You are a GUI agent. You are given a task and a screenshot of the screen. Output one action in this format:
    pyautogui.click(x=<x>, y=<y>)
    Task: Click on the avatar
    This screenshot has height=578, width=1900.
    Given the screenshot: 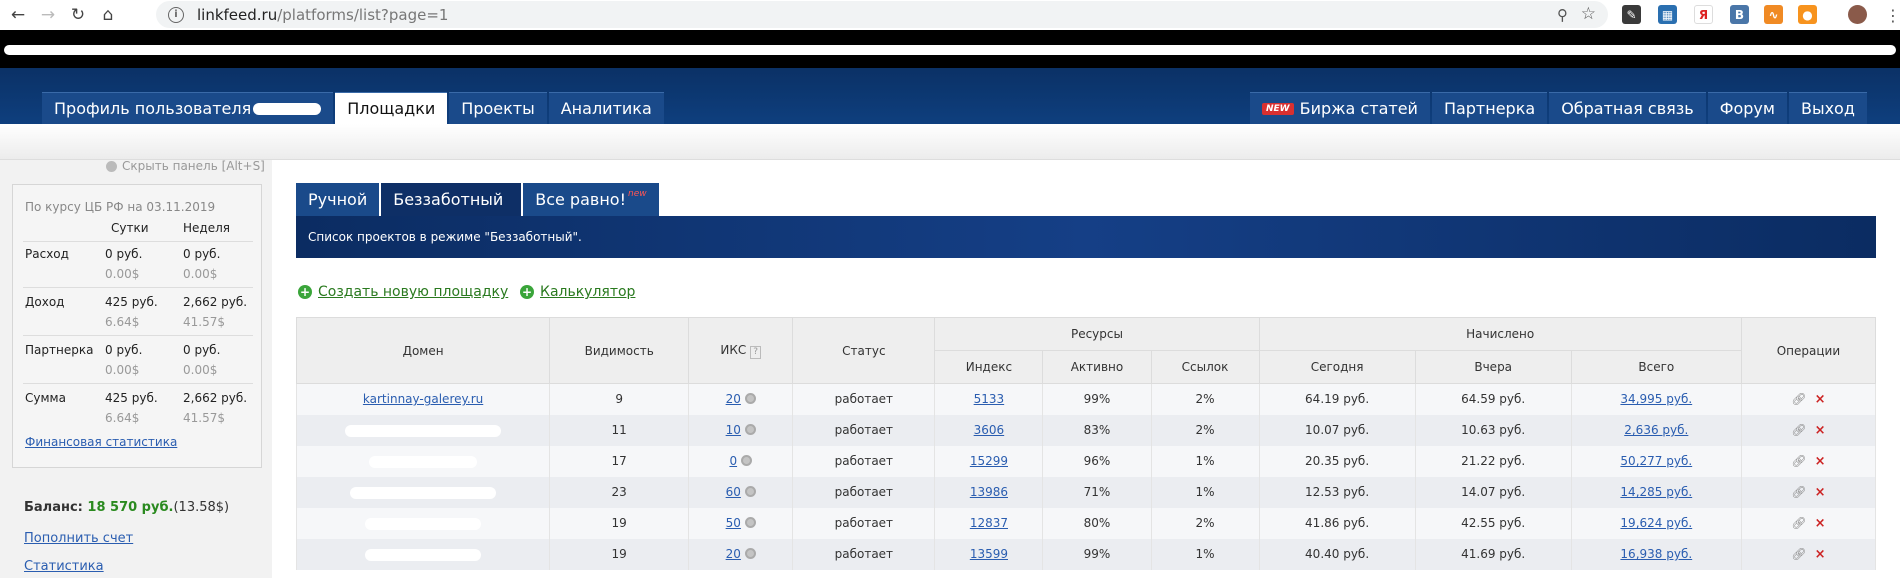 What is the action you would take?
    pyautogui.click(x=1857, y=14)
    